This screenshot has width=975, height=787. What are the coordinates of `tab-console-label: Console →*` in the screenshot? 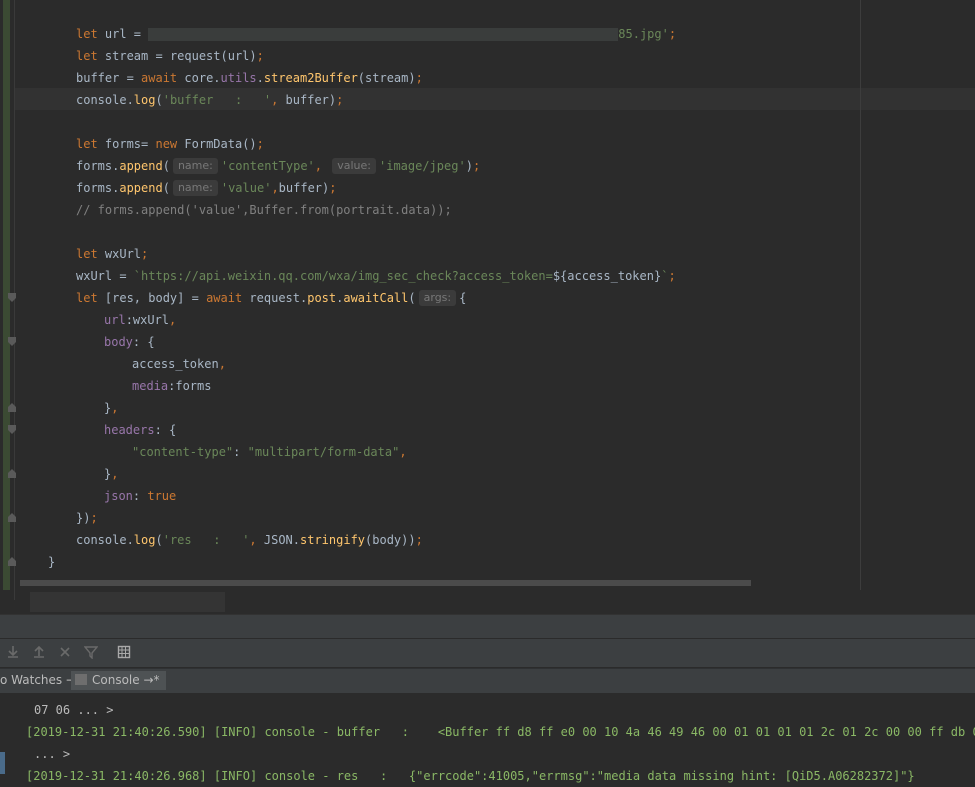 It's located at (126, 680).